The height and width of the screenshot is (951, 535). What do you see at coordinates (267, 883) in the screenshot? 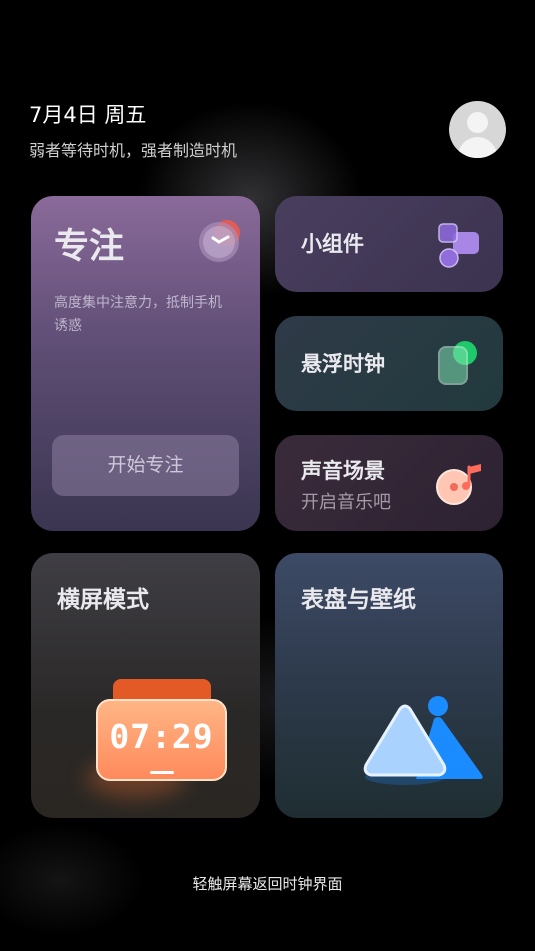
I see `return-hint: 轻触屏幕返回时钟界面` at bounding box center [267, 883].